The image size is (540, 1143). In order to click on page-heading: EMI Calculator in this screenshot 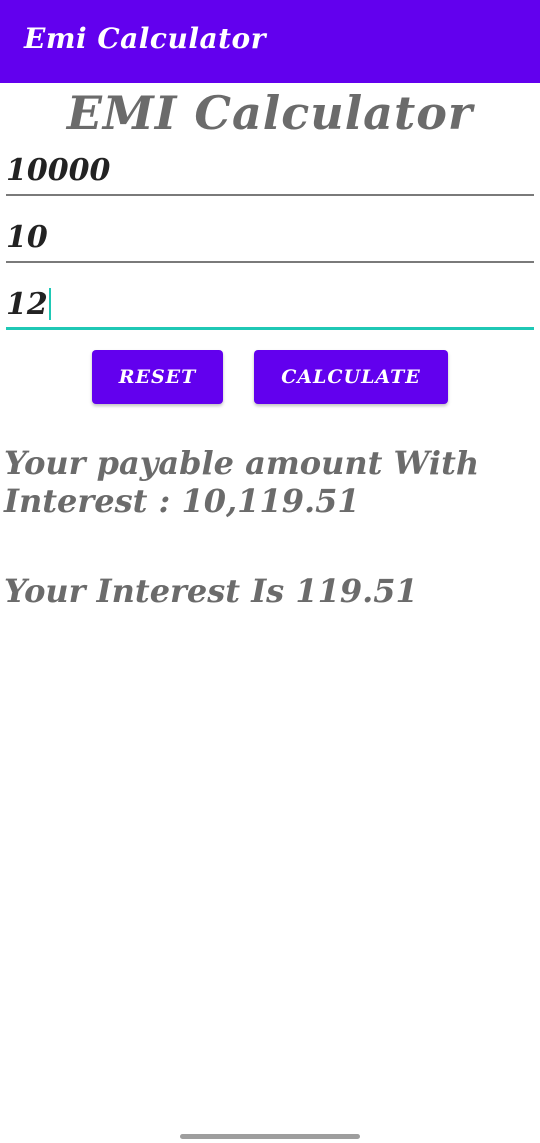, I will do `click(270, 113)`.